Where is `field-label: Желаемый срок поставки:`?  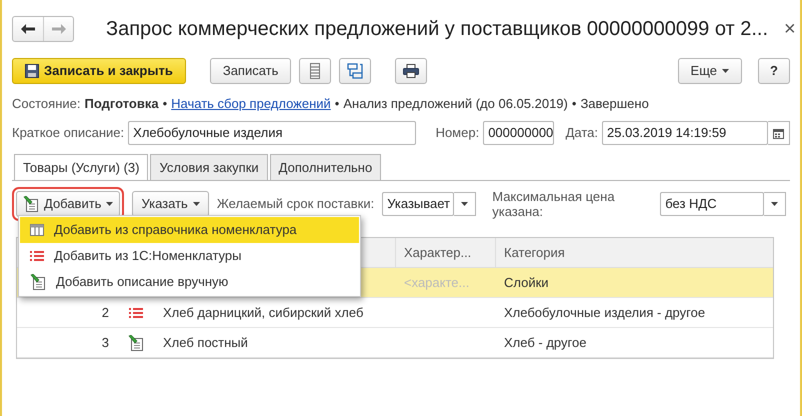
field-label: Желаемый срок поставки: is located at coordinates (295, 204).